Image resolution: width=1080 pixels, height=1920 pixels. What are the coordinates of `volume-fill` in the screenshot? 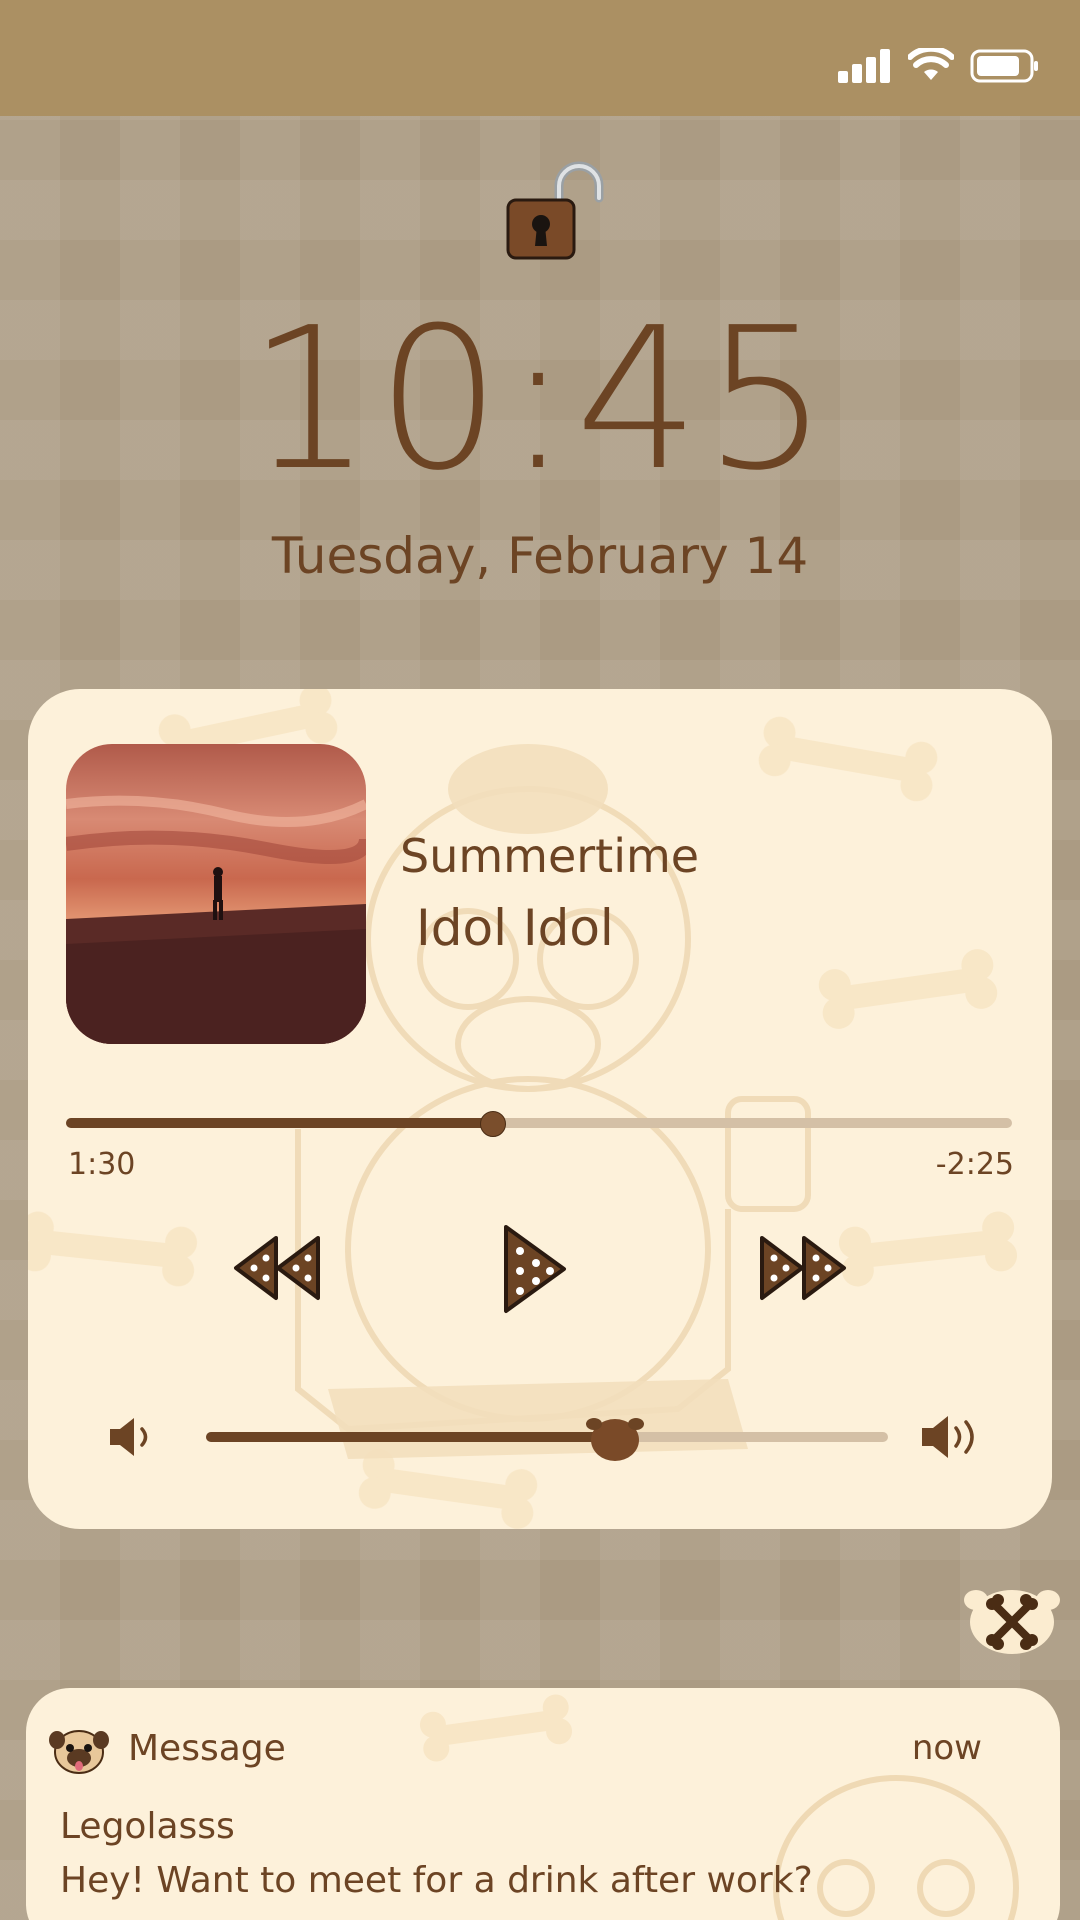 It's located at (411, 1437).